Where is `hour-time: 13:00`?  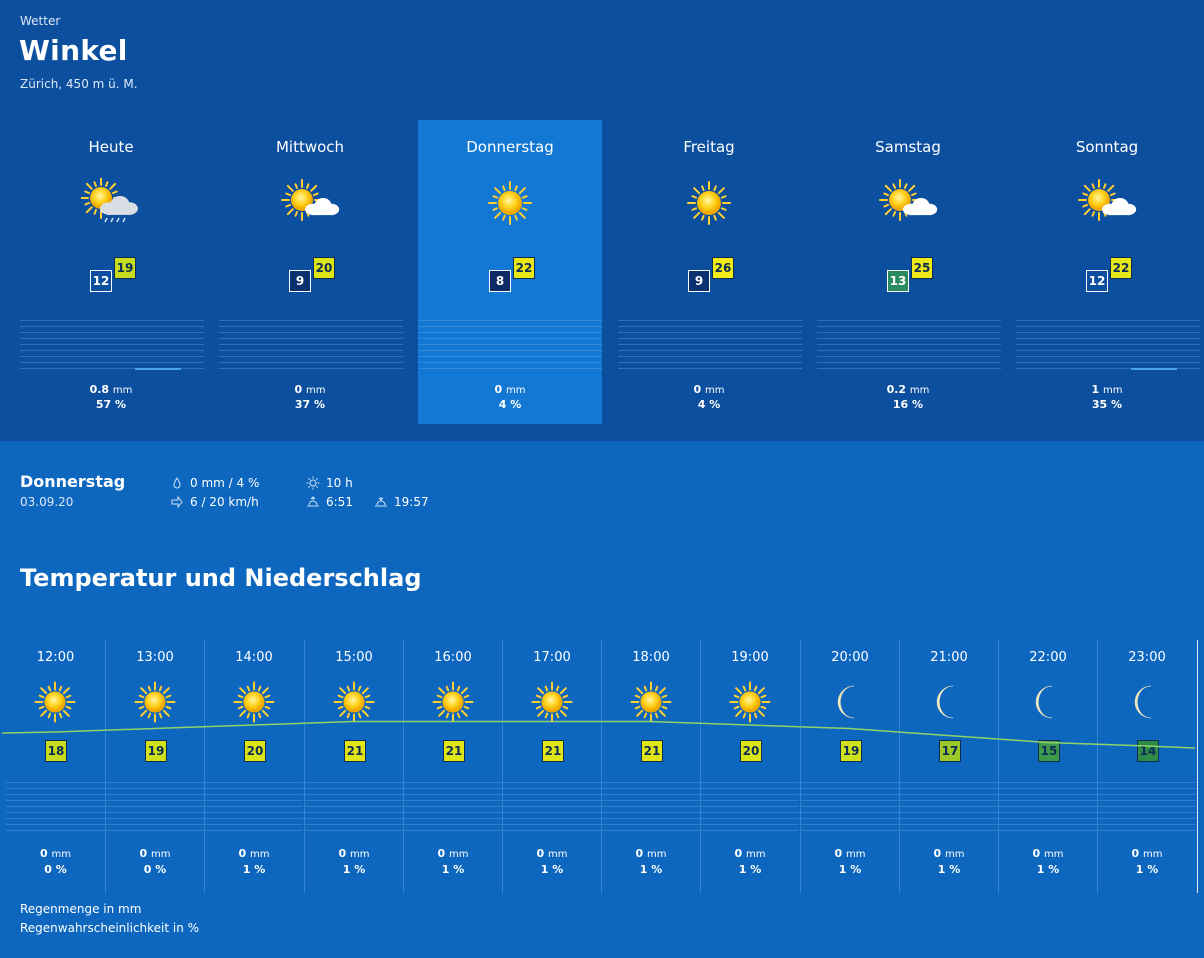
hour-time: 13:00 is located at coordinates (155, 657).